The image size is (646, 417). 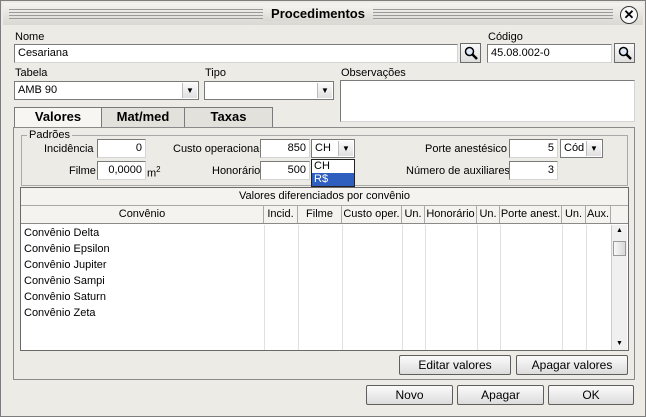 I want to click on incidencia-label: Incidência, so click(x=69, y=149).